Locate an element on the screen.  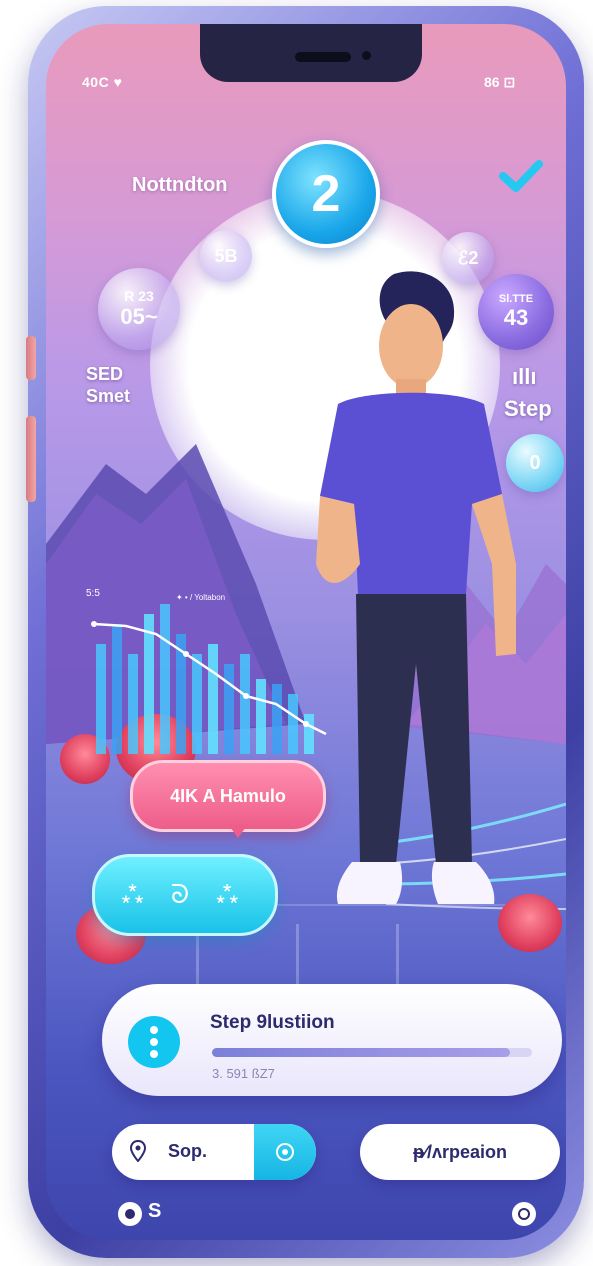
checkmark-icon is located at coordinates (521, 176).